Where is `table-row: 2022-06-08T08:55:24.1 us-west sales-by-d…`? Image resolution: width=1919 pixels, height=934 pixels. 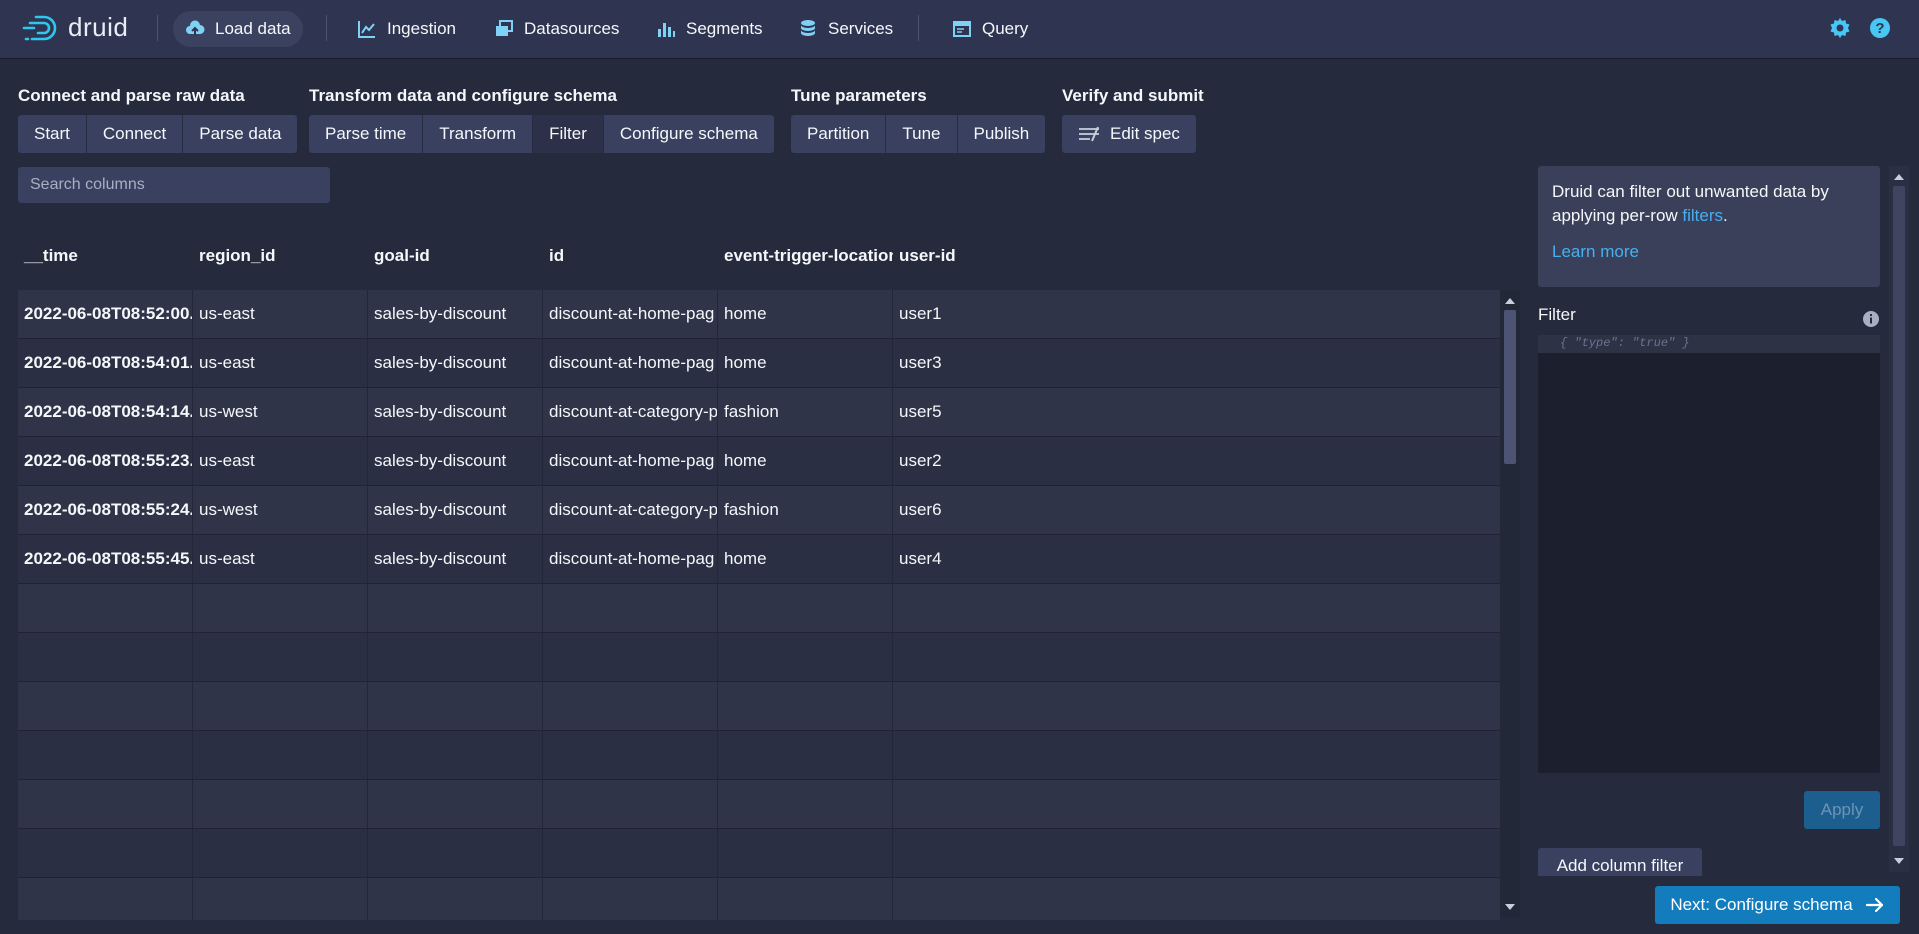
table-row: 2022-06-08T08:55:24.1 us-west sales-by-d… is located at coordinates (759, 510).